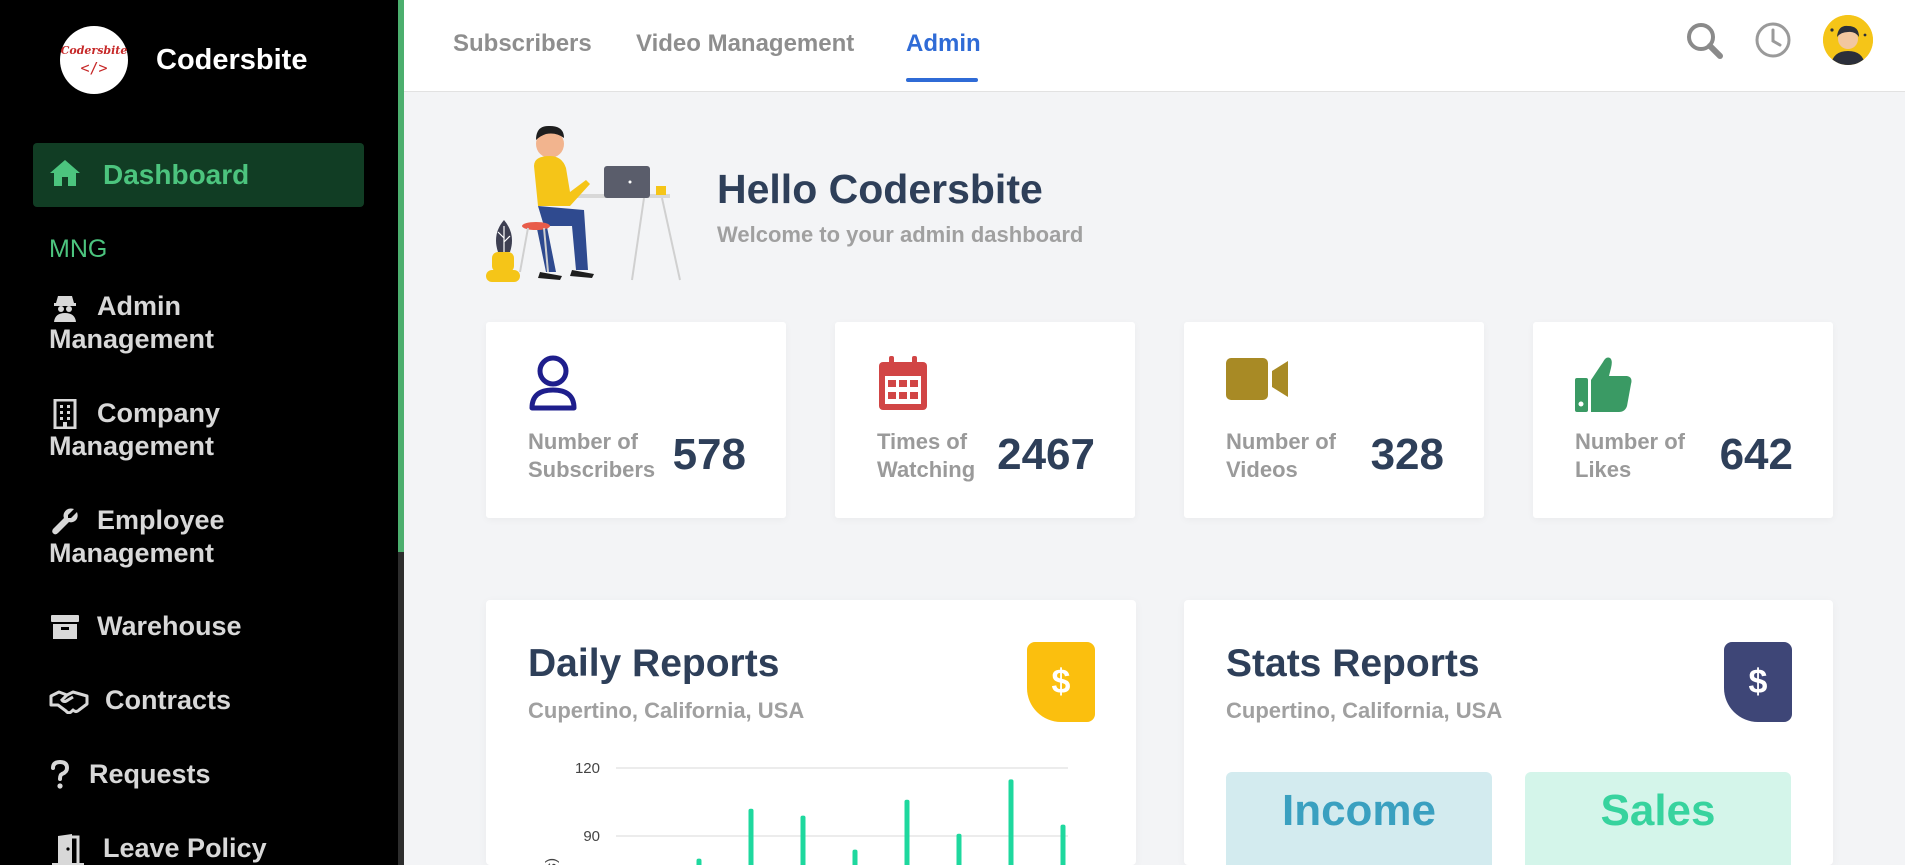  What do you see at coordinates (1407, 454) in the screenshot?
I see `stat-value: 328` at bounding box center [1407, 454].